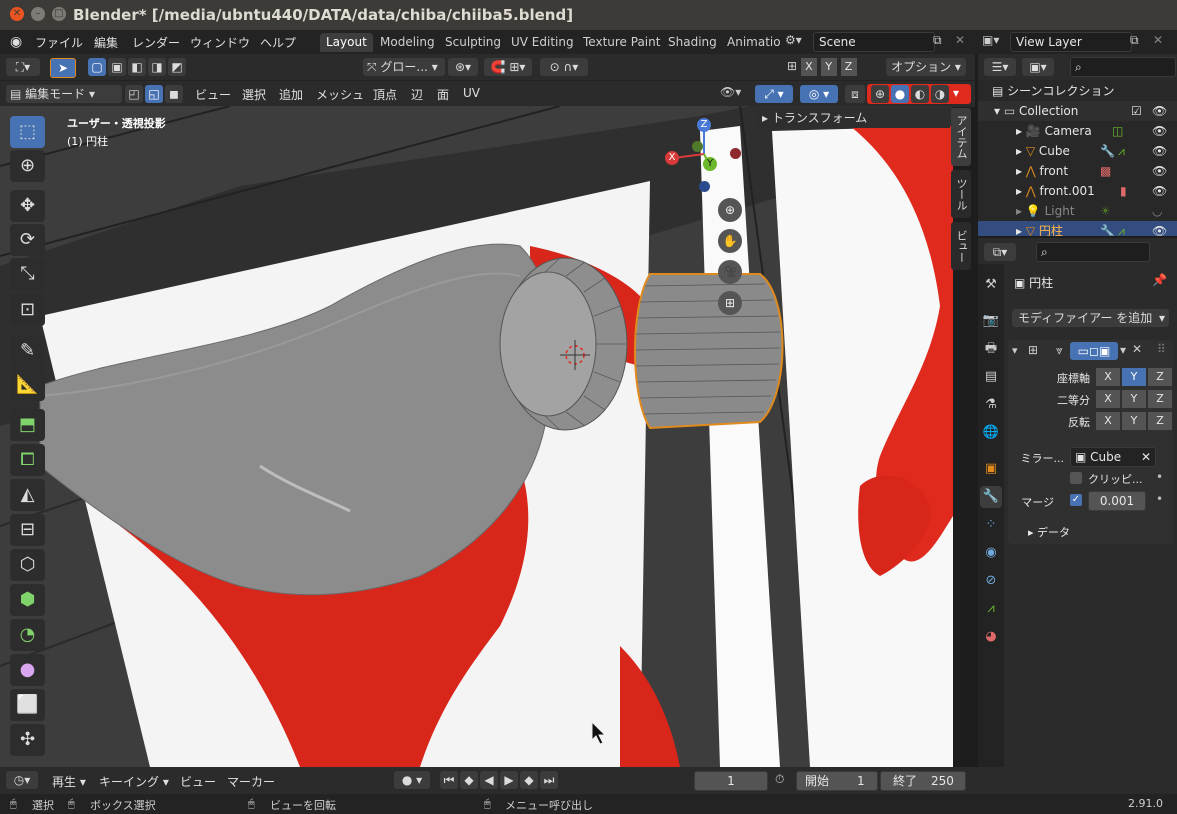 The height and width of the screenshot is (814, 1177). What do you see at coordinates (1136, 111) in the screenshot?
I see `exclude-checkbox-icon: ☑` at bounding box center [1136, 111].